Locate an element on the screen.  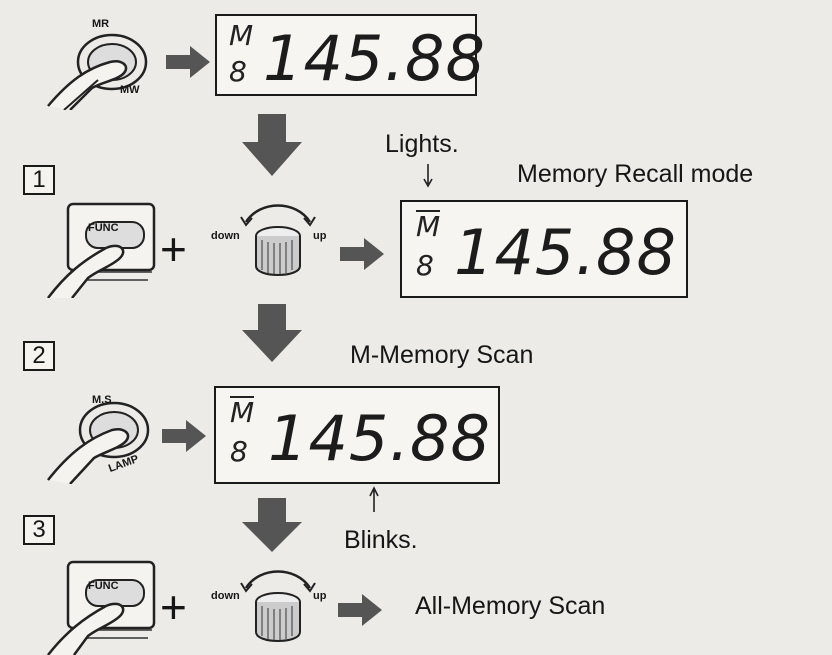
lights-annotation: Lights. is located at coordinates (422, 144).